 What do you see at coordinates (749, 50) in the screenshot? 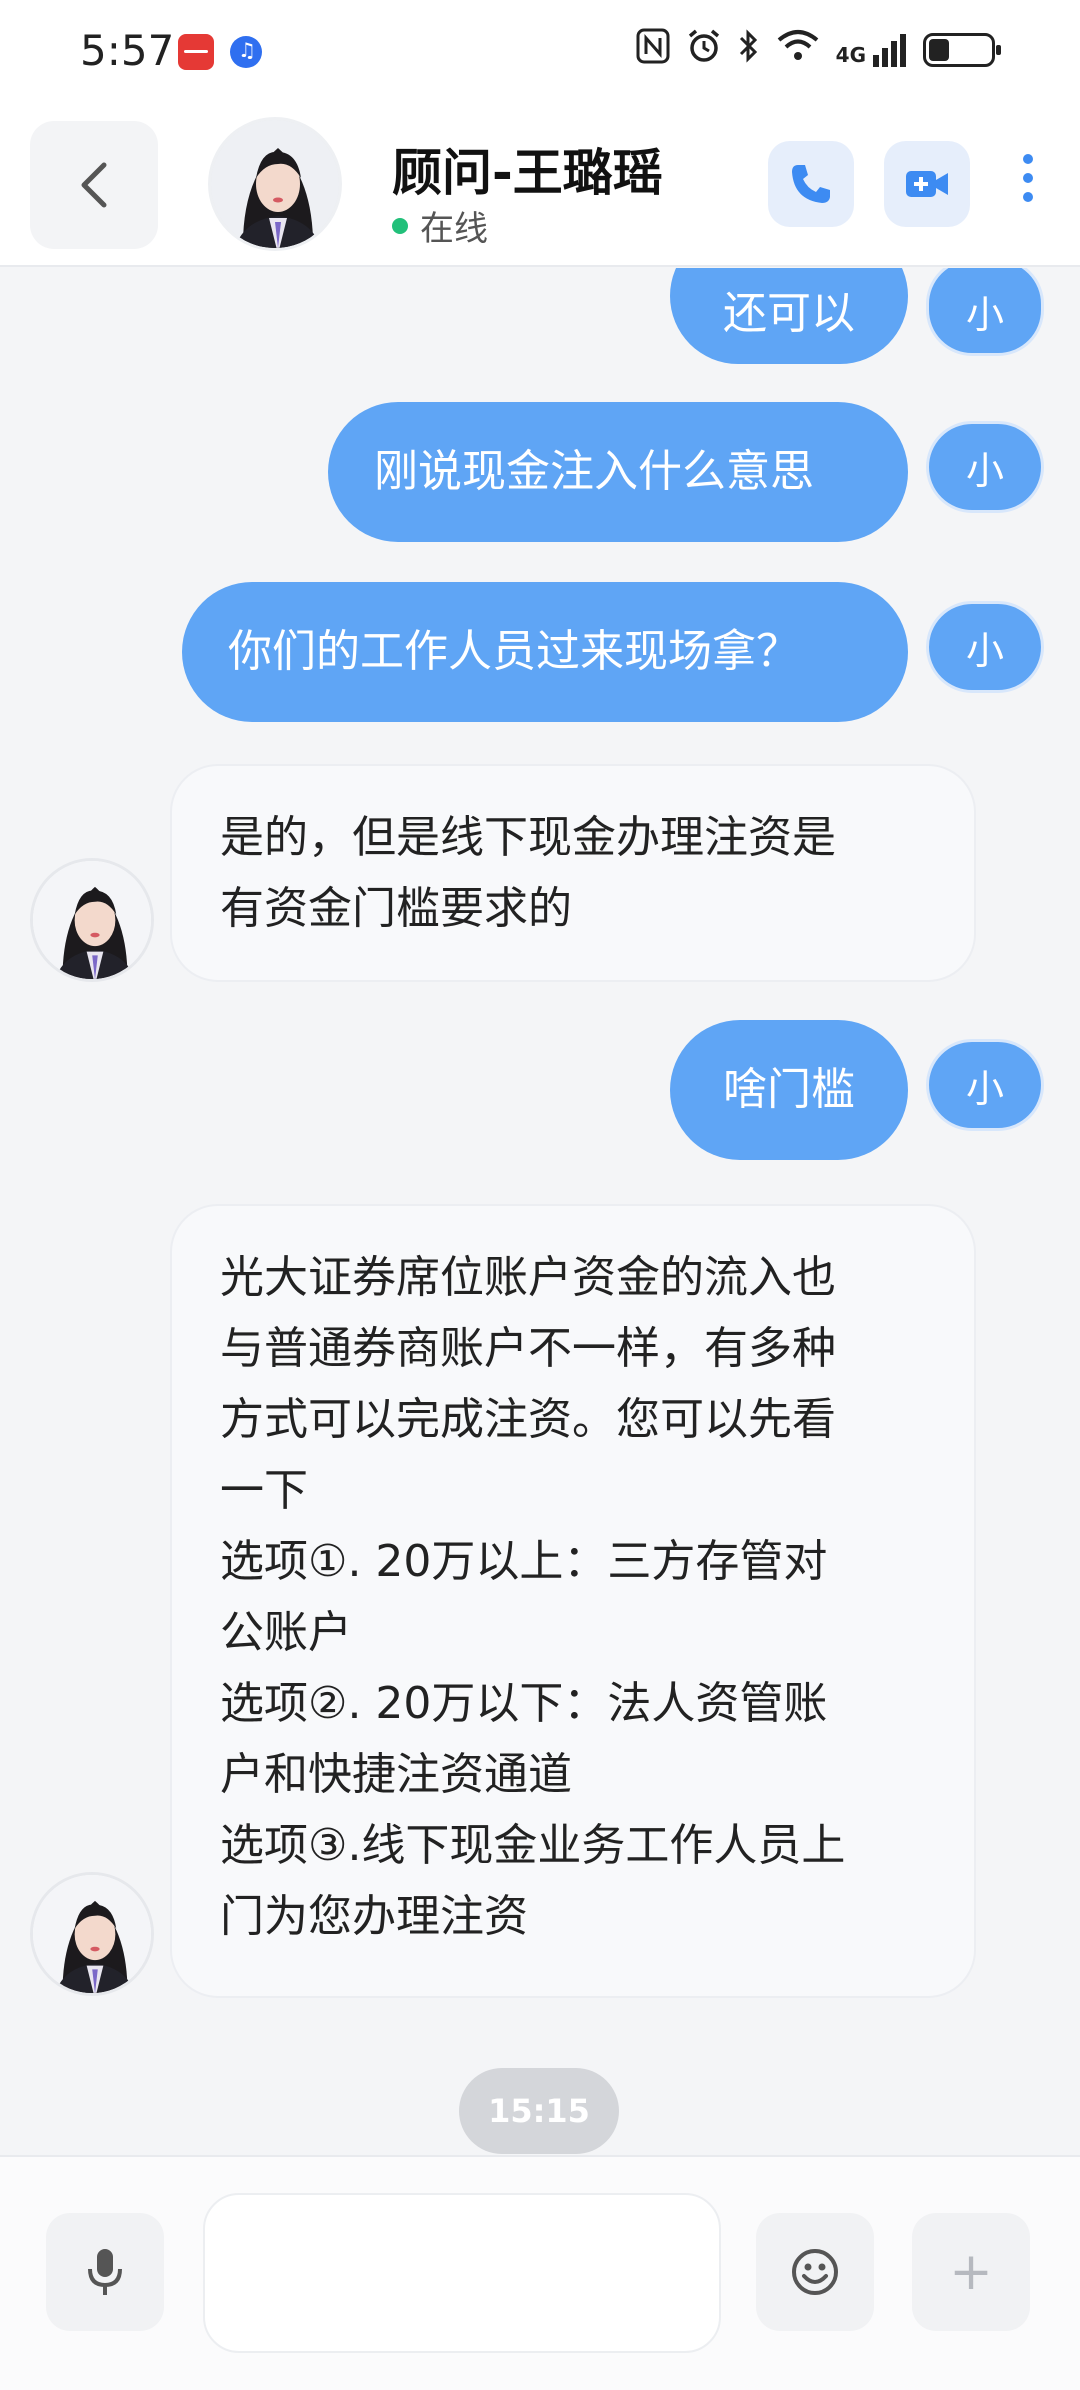
I see `bluetooth-icon` at bounding box center [749, 50].